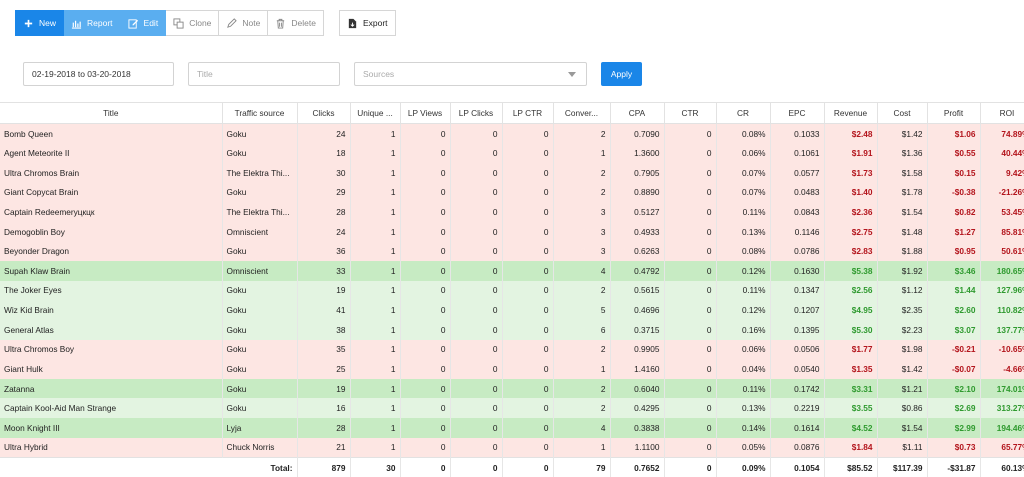 The image size is (1024, 477). What do you see at coordinates (243, 23) in the screenshot?
I see `note-button: Note` at bounding box center [243, 23].